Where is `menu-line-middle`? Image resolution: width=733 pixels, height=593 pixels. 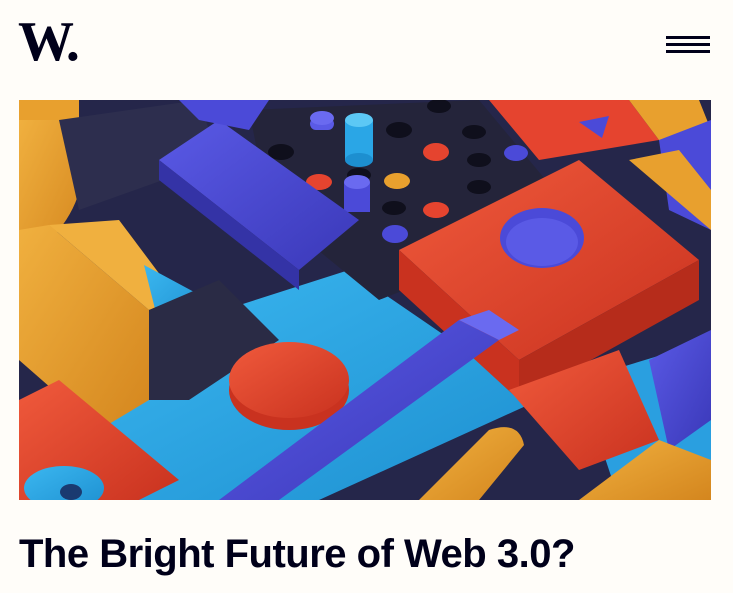
menu-line-middle is located at coordinates (688, 44).